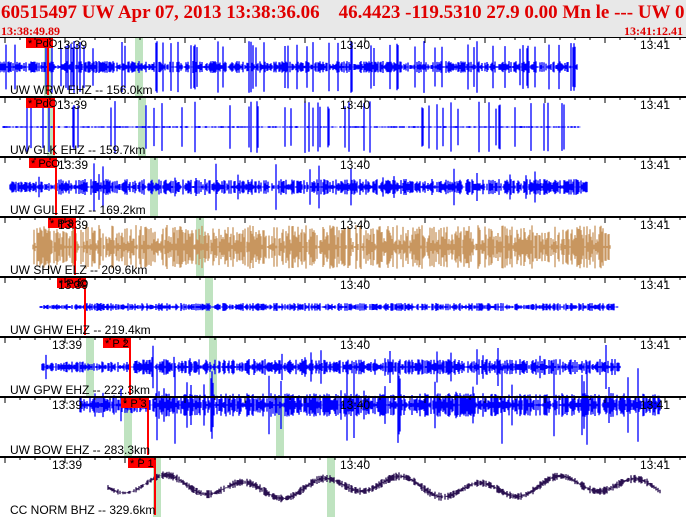 Image resolution: width=686 pixels, height=518 pixels. I want to click on channel-label: UW BOW EHZ -- 283.3km, so click(80, 450).